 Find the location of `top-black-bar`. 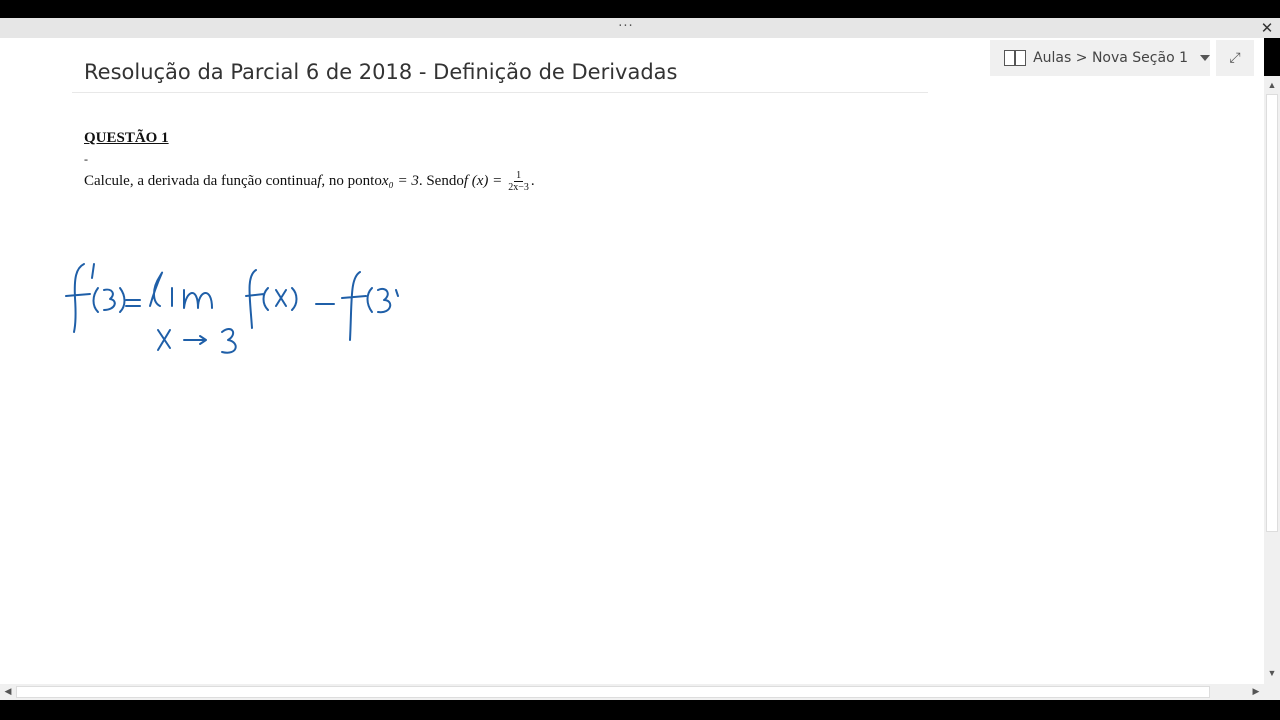

top-black-bar is located at coordinates (640, 9).